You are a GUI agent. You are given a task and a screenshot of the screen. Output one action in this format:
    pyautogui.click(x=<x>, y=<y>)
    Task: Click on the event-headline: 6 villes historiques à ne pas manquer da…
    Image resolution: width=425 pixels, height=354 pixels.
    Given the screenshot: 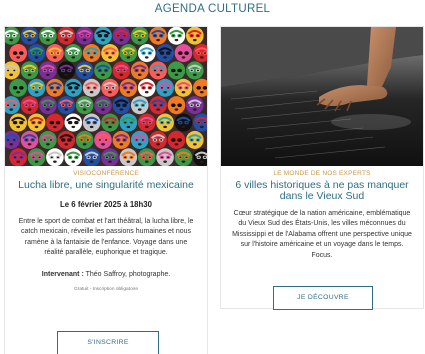 What is the action you would take?
    pyautogui.click(x=322, y=191)
    